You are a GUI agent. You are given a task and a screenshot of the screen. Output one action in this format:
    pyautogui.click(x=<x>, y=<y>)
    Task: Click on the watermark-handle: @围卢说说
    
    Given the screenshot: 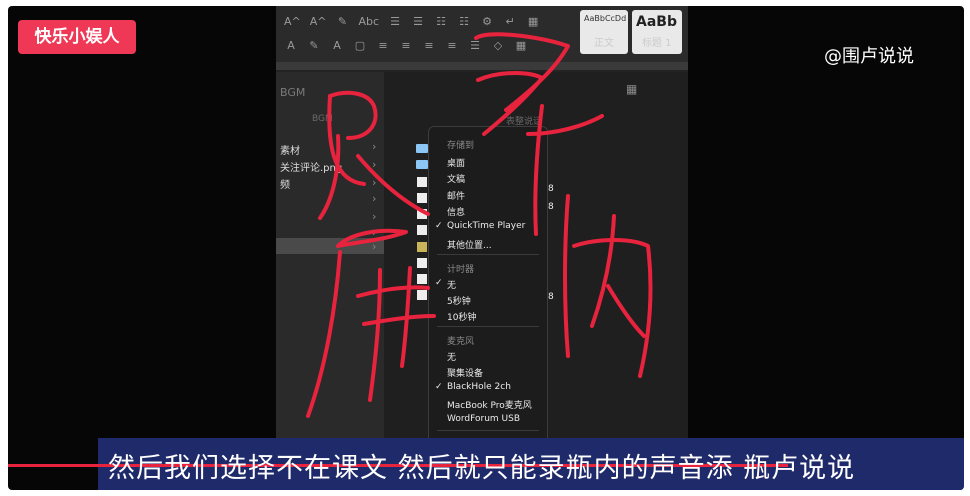 What is the action you would take?
    pyautogui.click(x=869, y=56)
    